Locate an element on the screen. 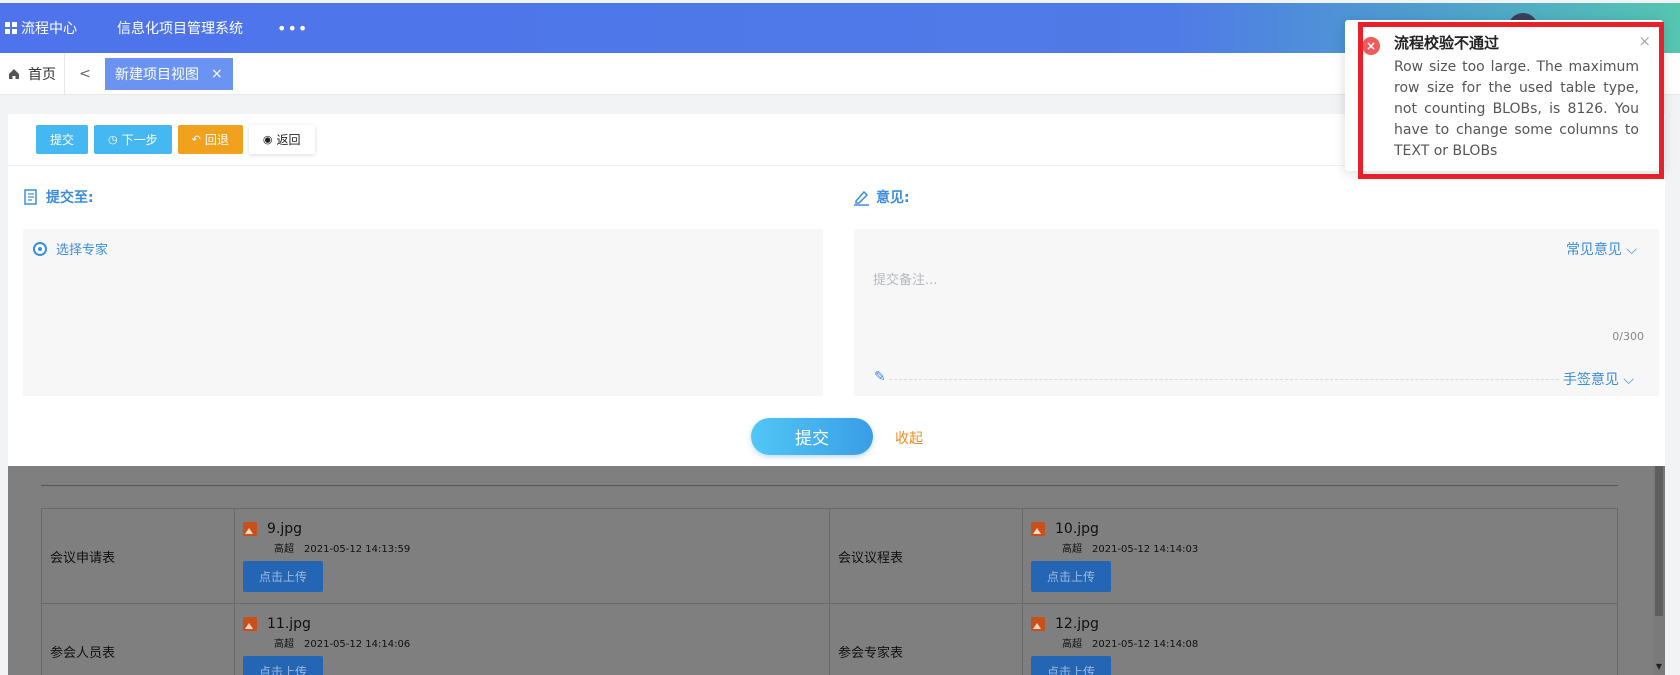 The width and height of the screenshot is (1680, 675). file-name: 9.jpg is located at coordinates (284, 529).